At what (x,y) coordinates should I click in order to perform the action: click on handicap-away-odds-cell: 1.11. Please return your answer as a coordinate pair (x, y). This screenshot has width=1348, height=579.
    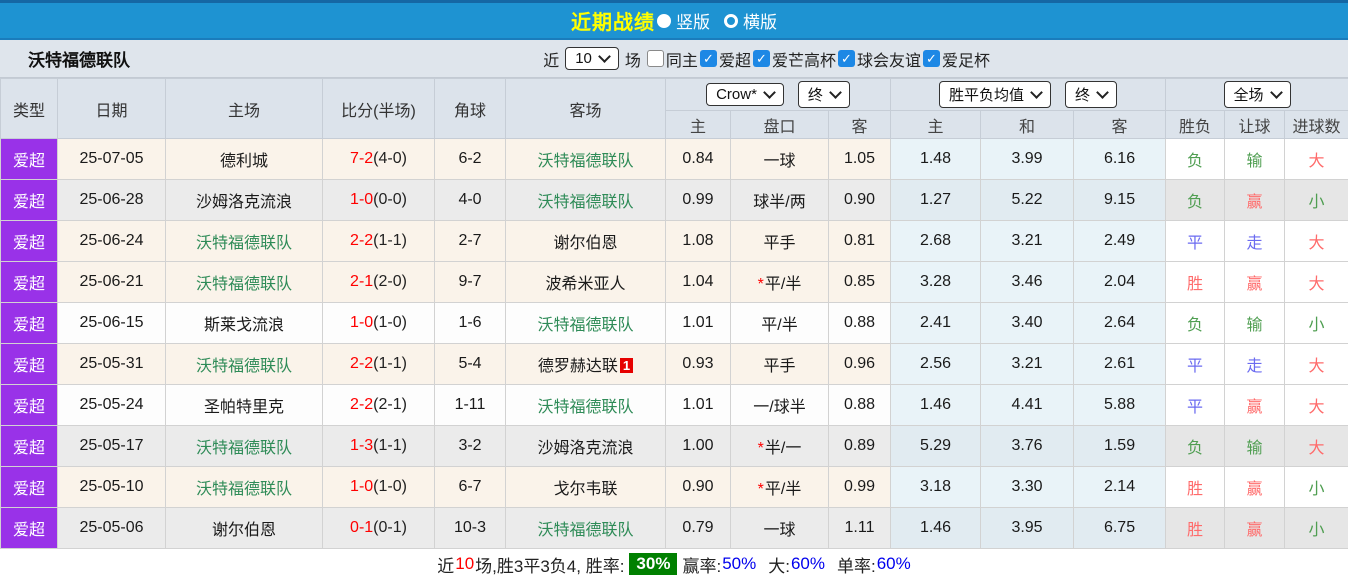
    Looking at the image, I should click on (860, 528).